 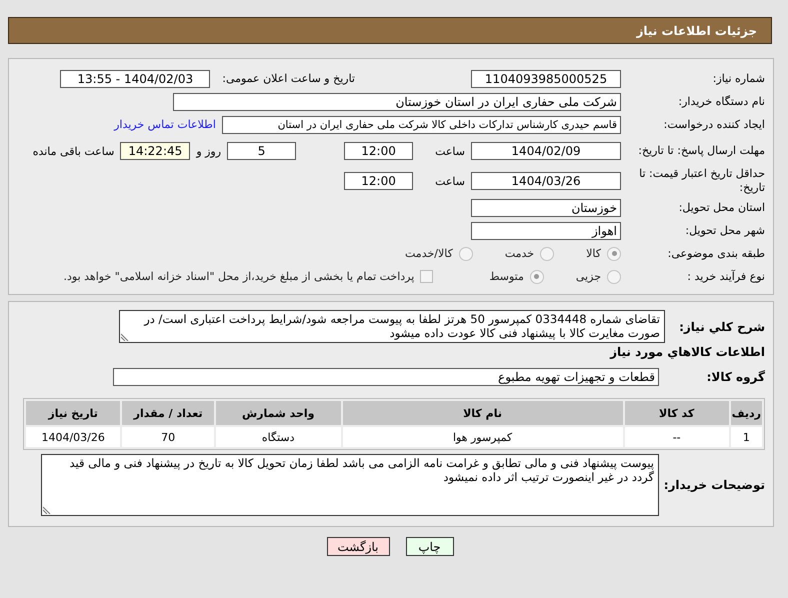 What do you see at coordinates (686, 352) in the screenshot?
I see `section-heading: اطلاعات کالاهاي مورد نیاز` at bounding box center [686, 352].